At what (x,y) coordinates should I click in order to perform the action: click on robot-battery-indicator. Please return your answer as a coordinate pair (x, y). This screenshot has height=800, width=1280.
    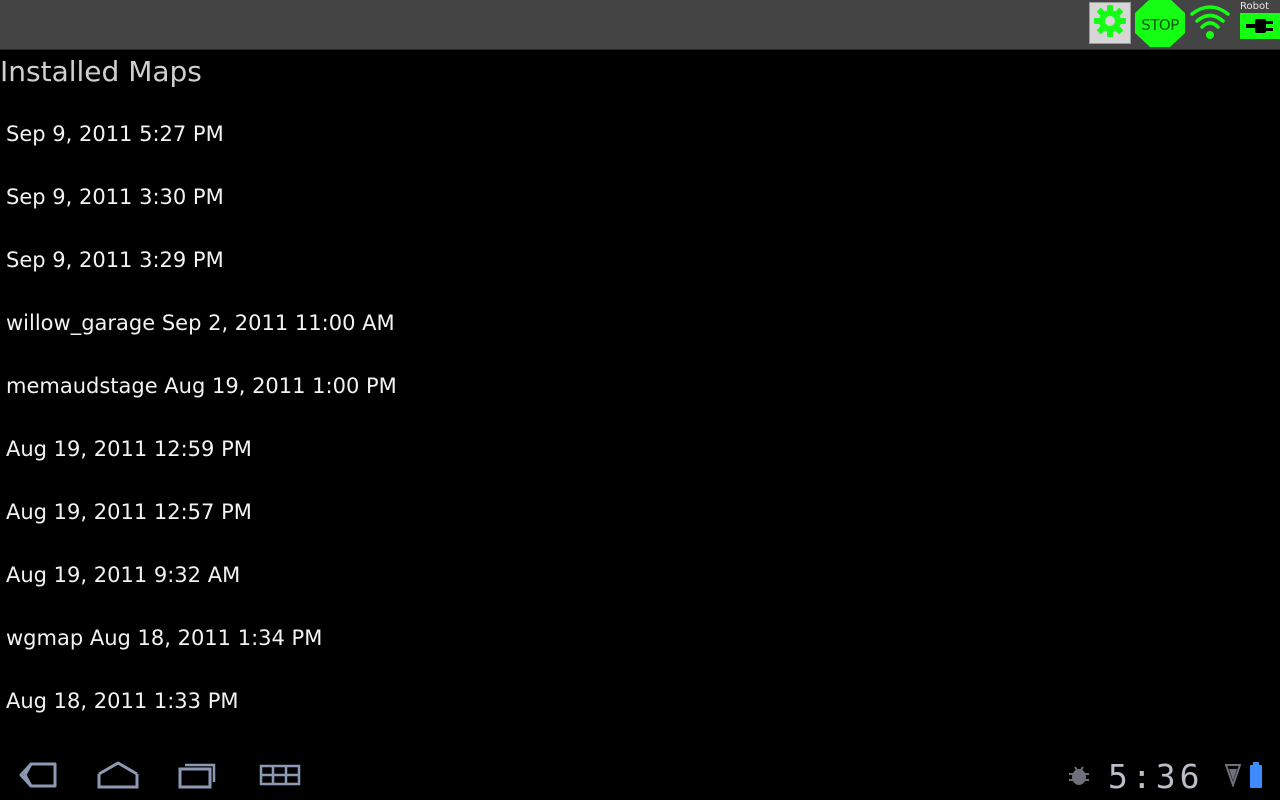
    Looking at the image, I should click on (1260, 26).